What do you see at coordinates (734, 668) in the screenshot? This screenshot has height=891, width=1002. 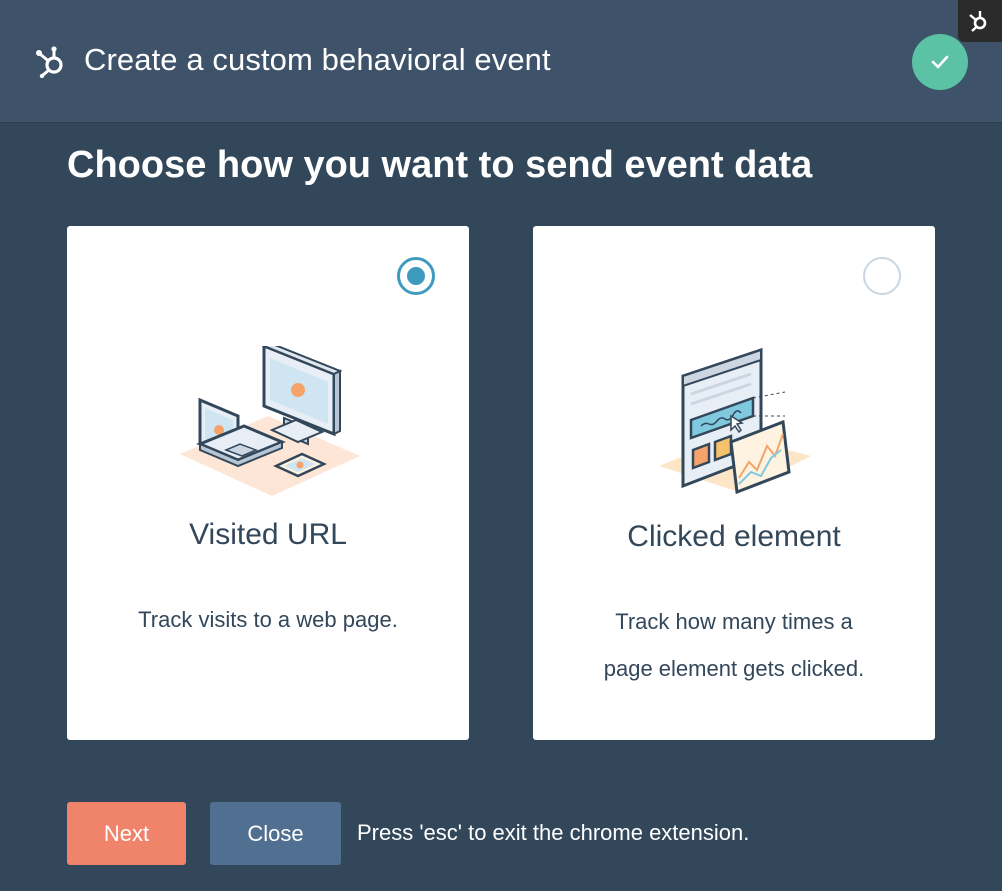 I see `option-description-line: page element gets clicked.` at bounding box center [734, 668].